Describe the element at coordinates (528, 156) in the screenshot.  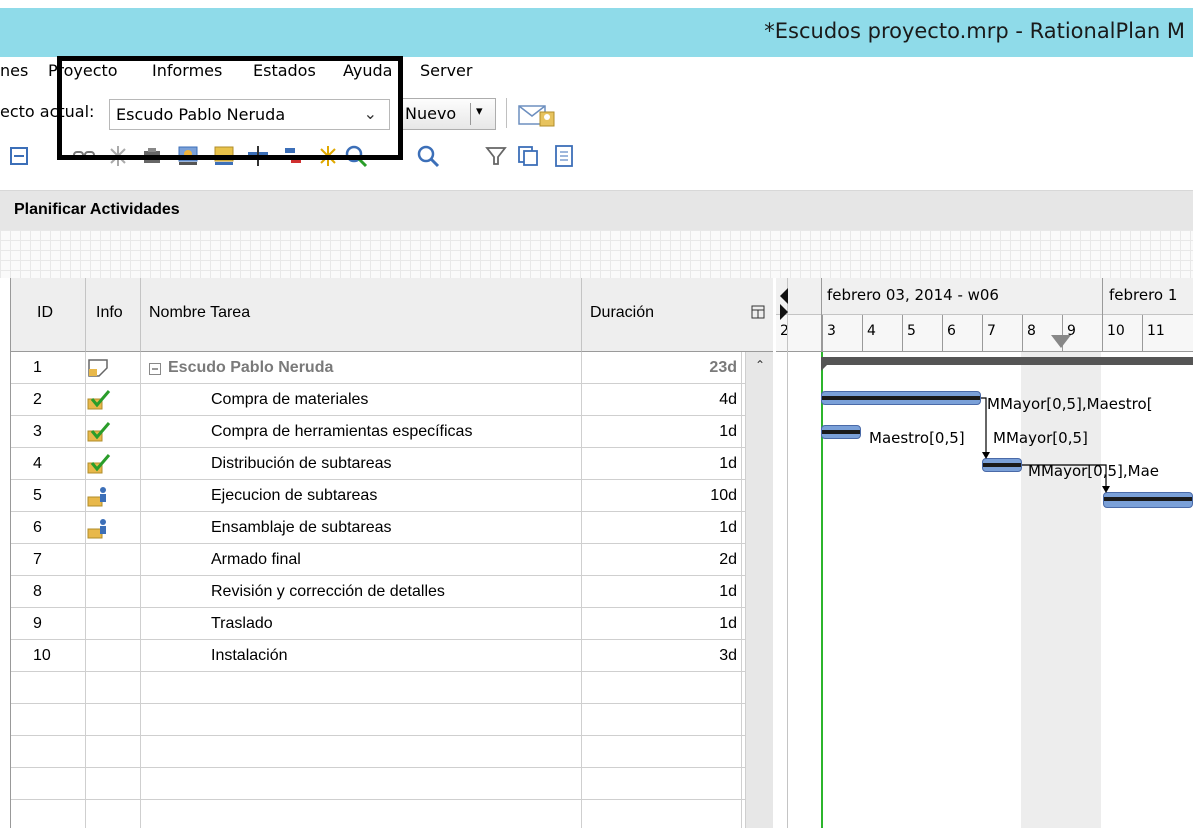
I see `copy-icon` at that location.